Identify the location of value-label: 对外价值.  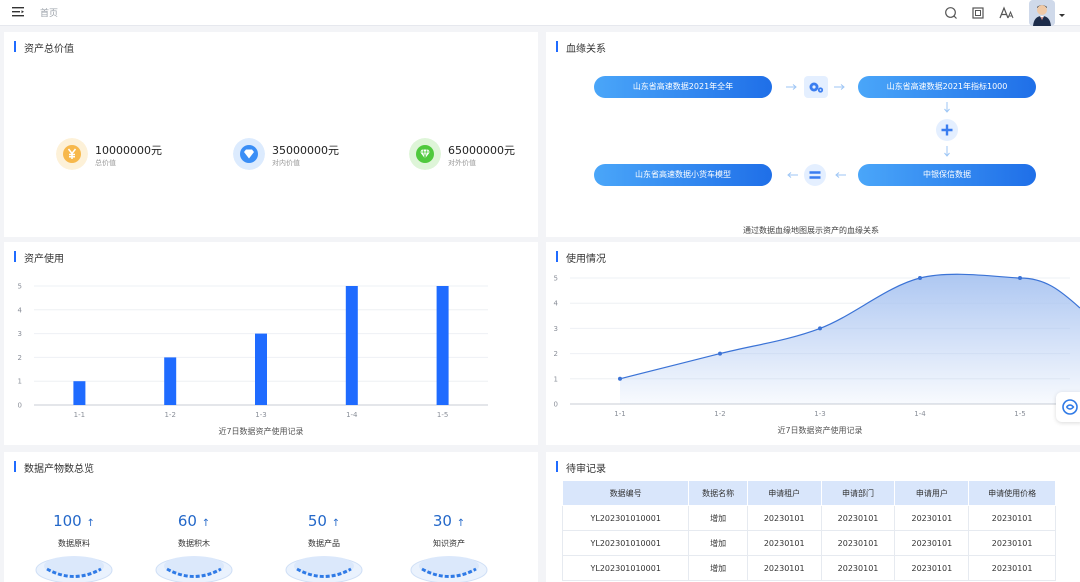
(462, 163).